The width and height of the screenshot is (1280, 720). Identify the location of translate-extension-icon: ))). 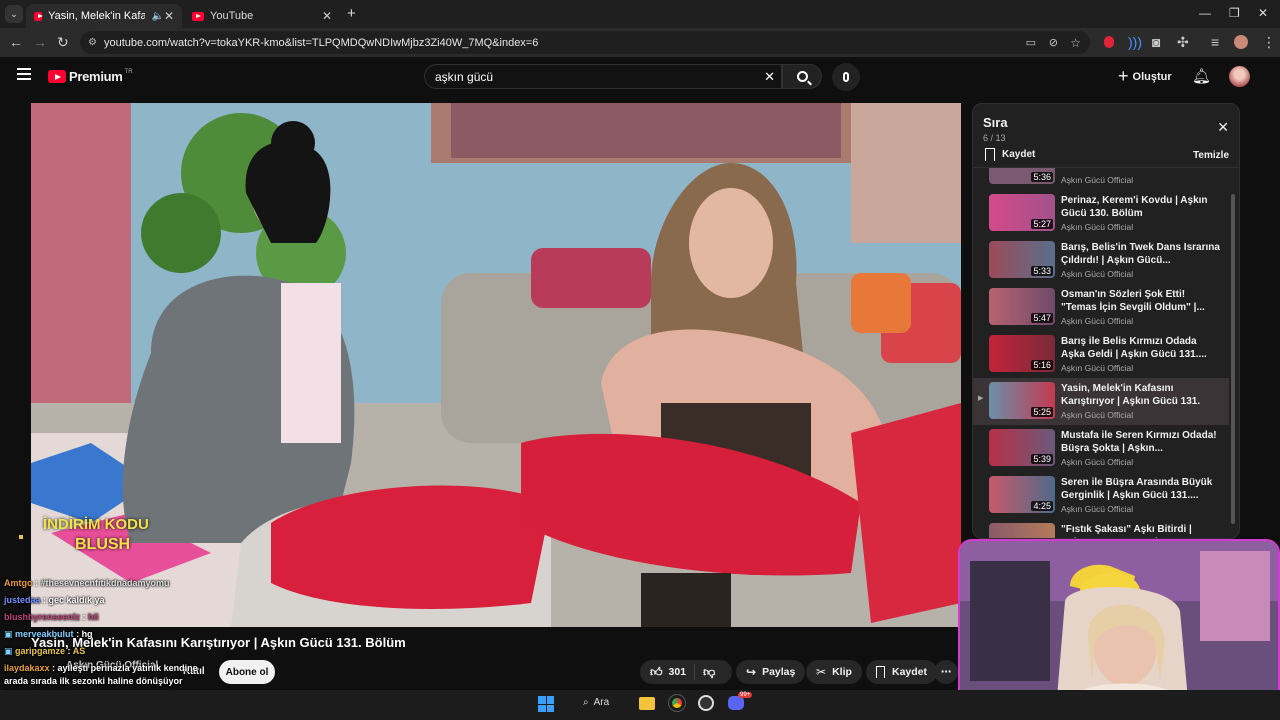
(1135, 42).